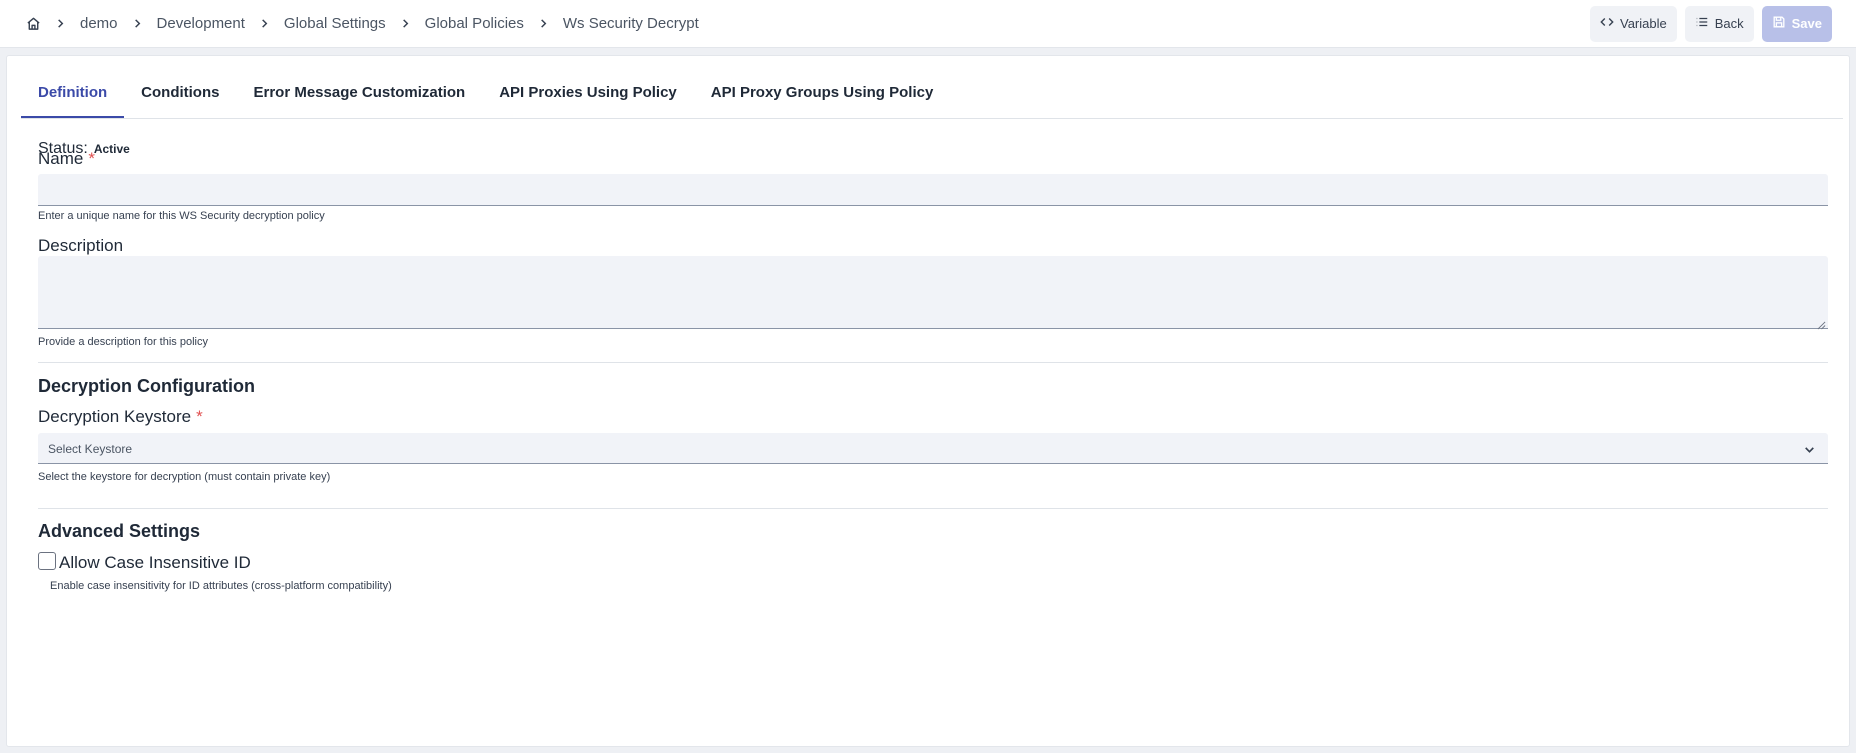  What do you see at coordinates (474, 23) in the screenshot?
I see `breadcrumb-global-policies: Global Policies` at bounding box center [474, 23].